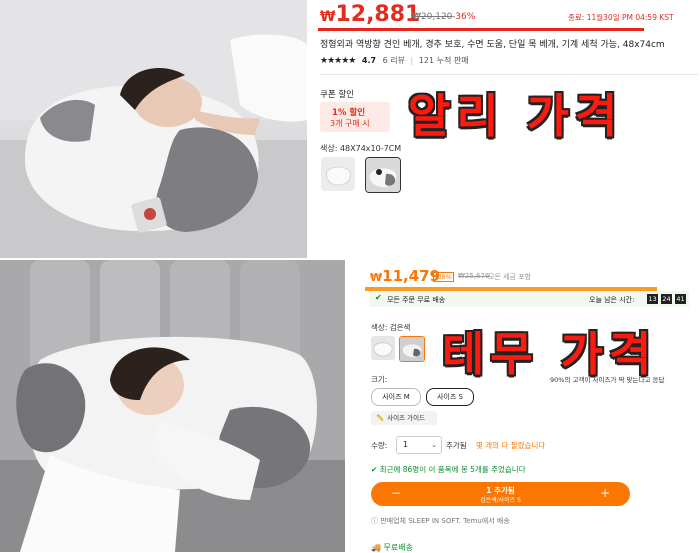  What do you see at coordinates (432, 17) in the screenshot?
I see `ali-original-price: ₩20,120` at bounding box center [432, 17].